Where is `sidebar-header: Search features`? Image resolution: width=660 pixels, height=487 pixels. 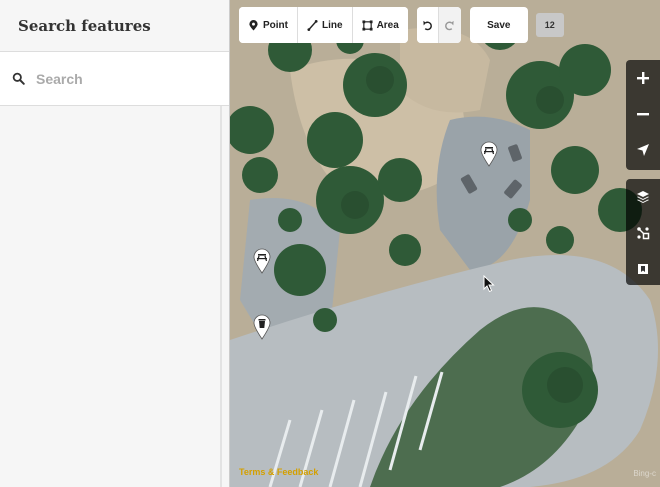
sidebar-header: Search features is located at coordinates (114, 26).